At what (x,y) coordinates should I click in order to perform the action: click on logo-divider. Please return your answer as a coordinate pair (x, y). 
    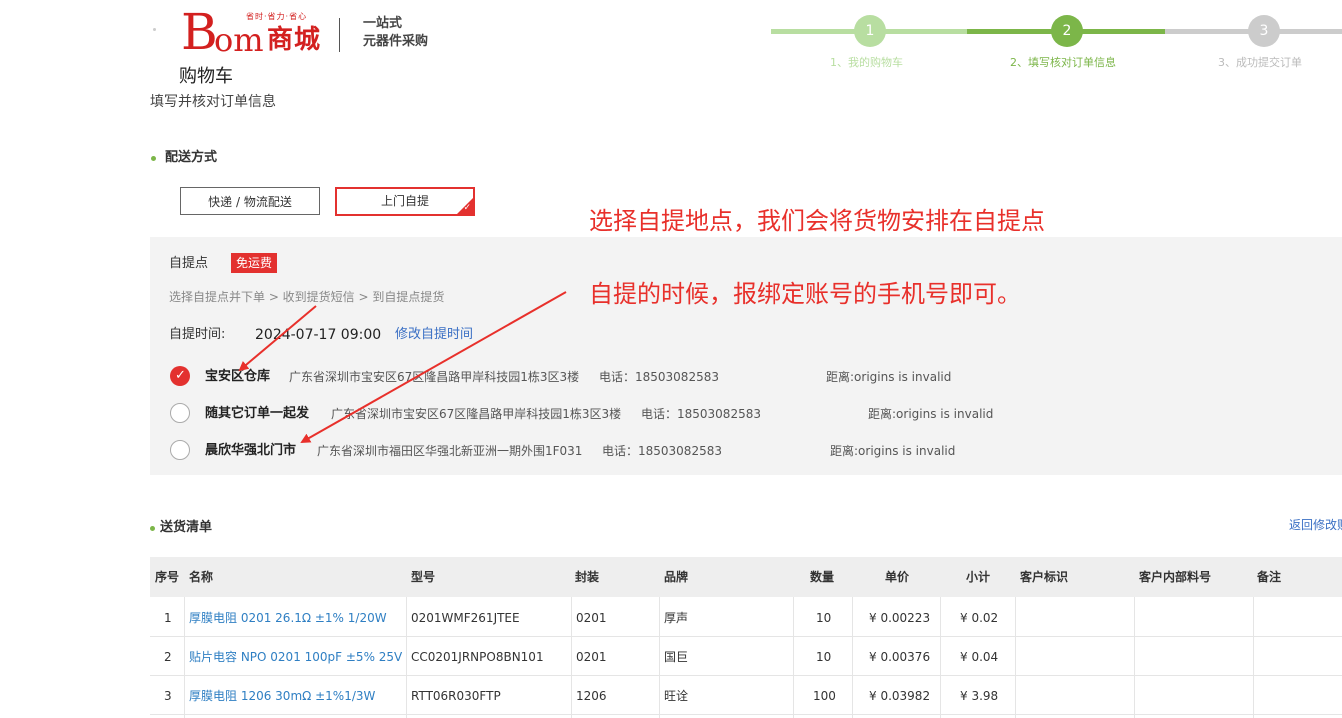
    Looking at the image, I should click on (339, 35).